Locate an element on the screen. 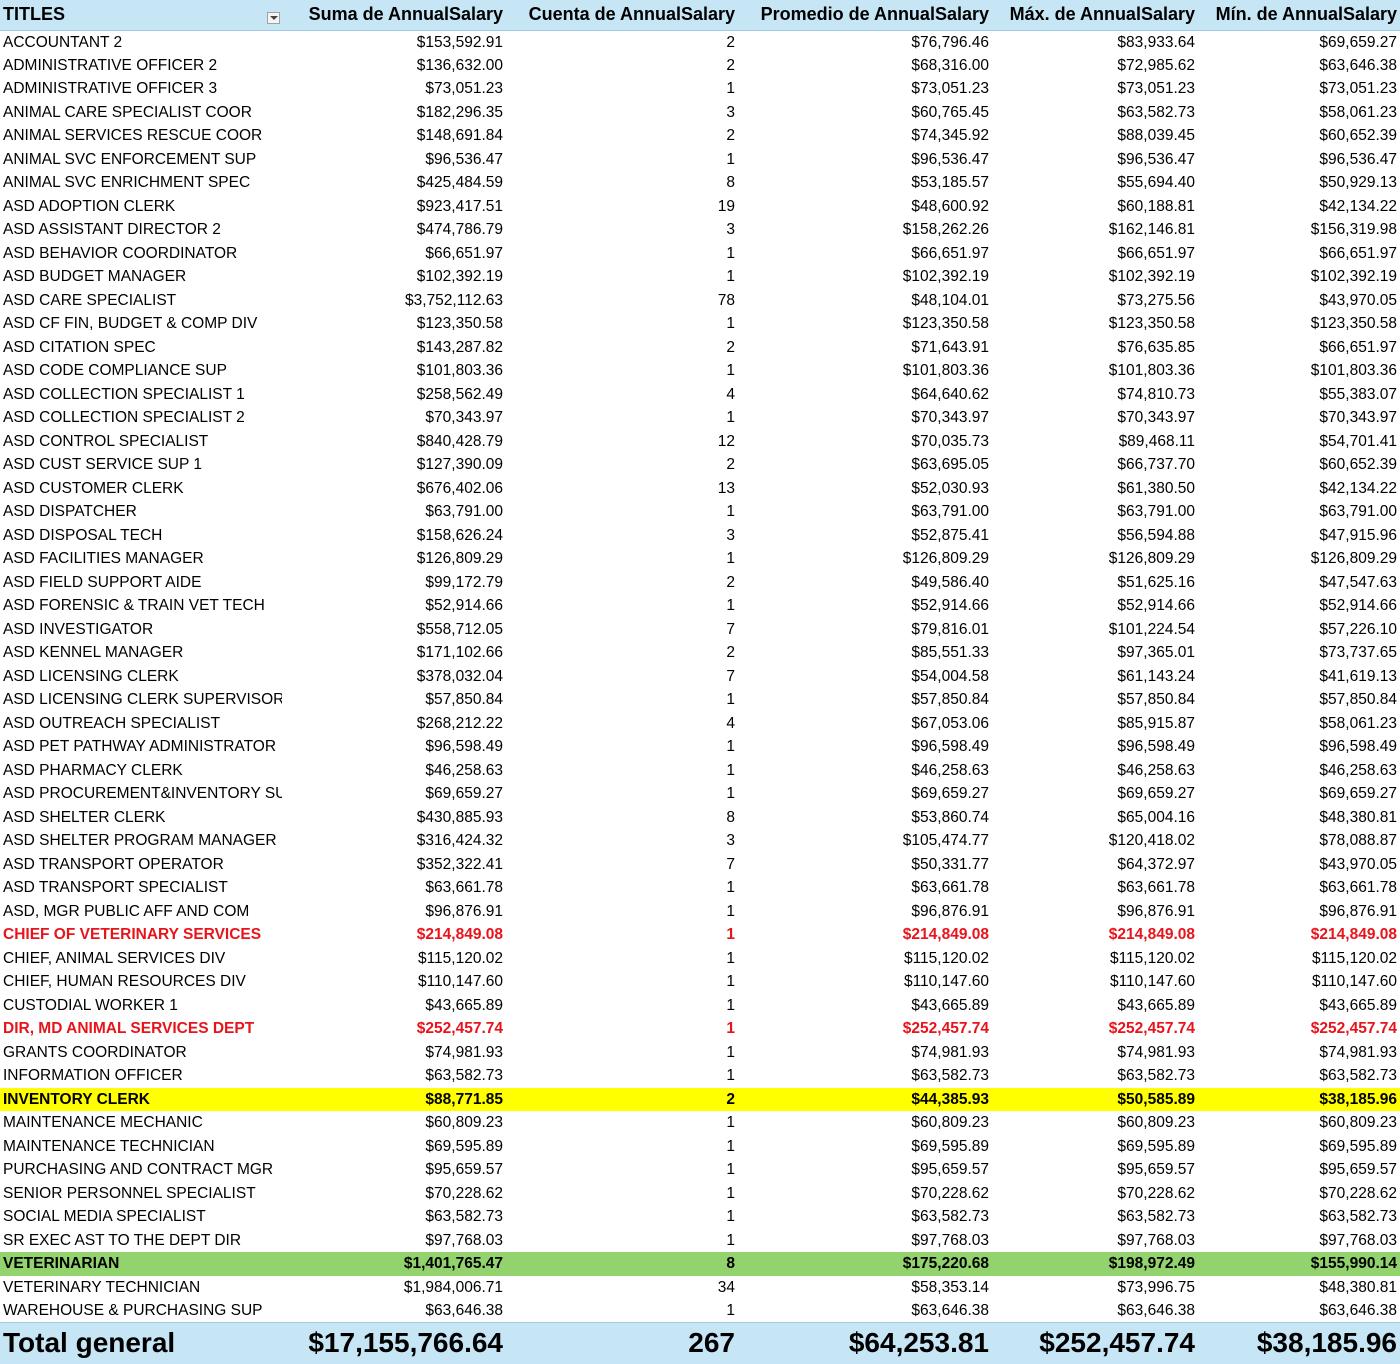  title-cell: VETERINARIAN is located at coordinates (141, 1264).